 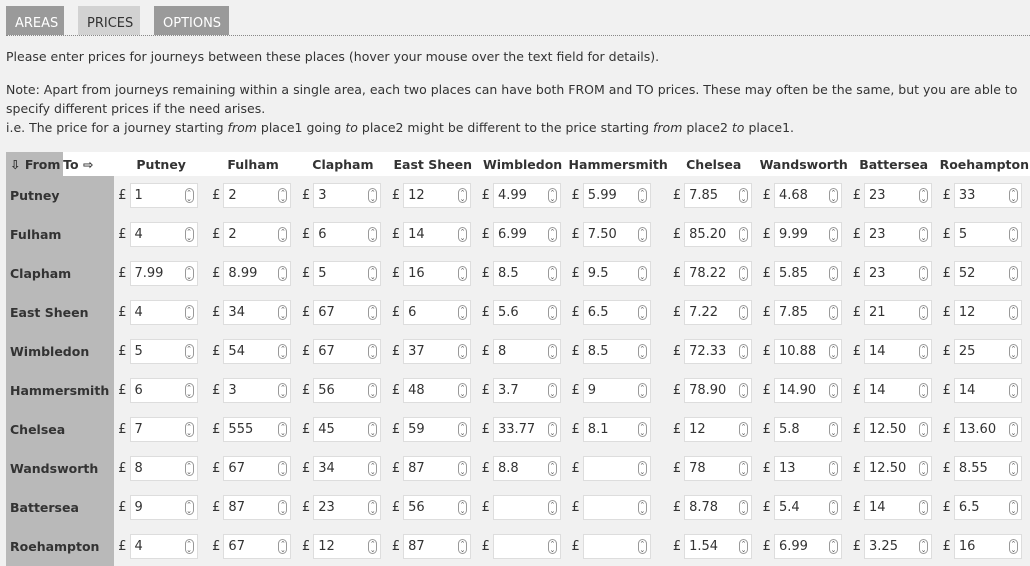 What do you see at coordinates (347, 429) in the screenshot?
I see `price-input: 45 ⌃ ⌄` at bounding box center [347, 429].